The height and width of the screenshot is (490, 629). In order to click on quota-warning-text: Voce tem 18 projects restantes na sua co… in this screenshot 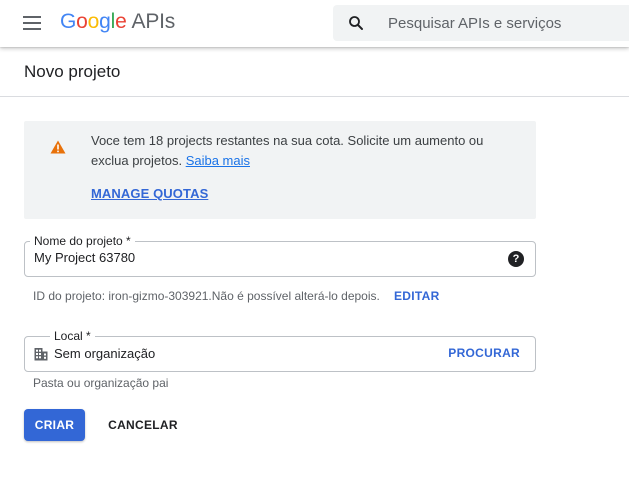, I will do `click(306, 151)`.